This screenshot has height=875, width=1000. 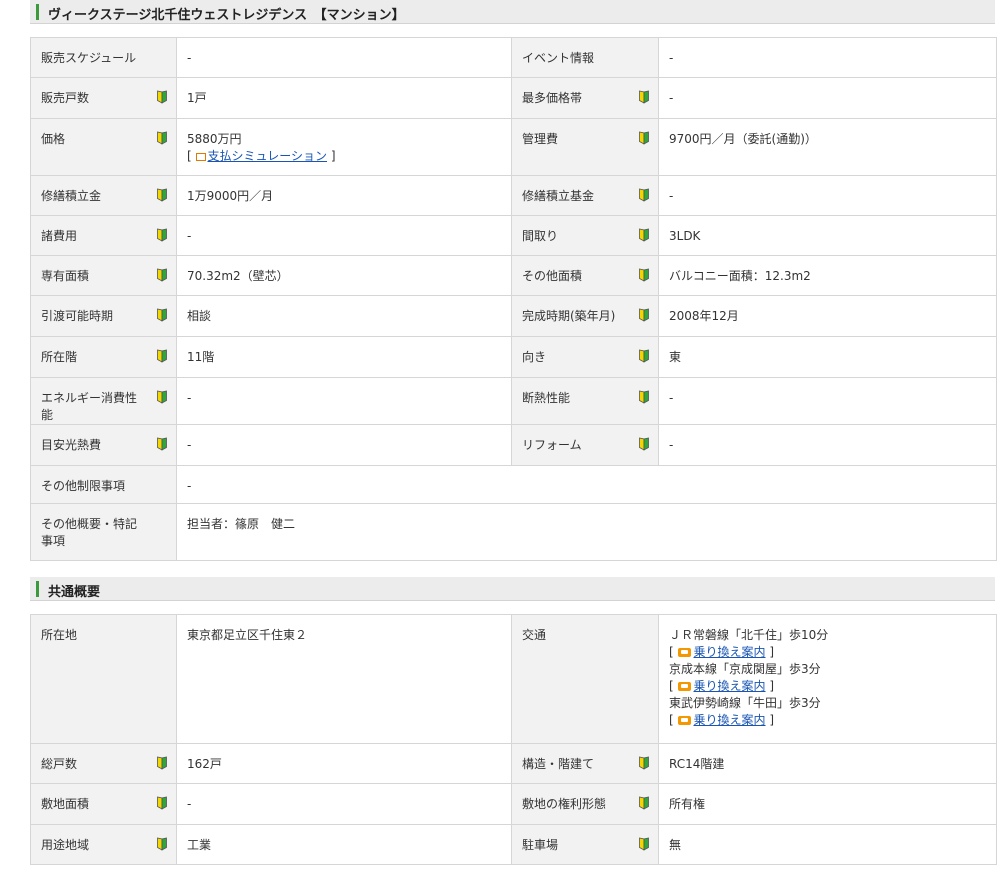 I want to click on row-value: 3LDK, so click(x=827, y=235).